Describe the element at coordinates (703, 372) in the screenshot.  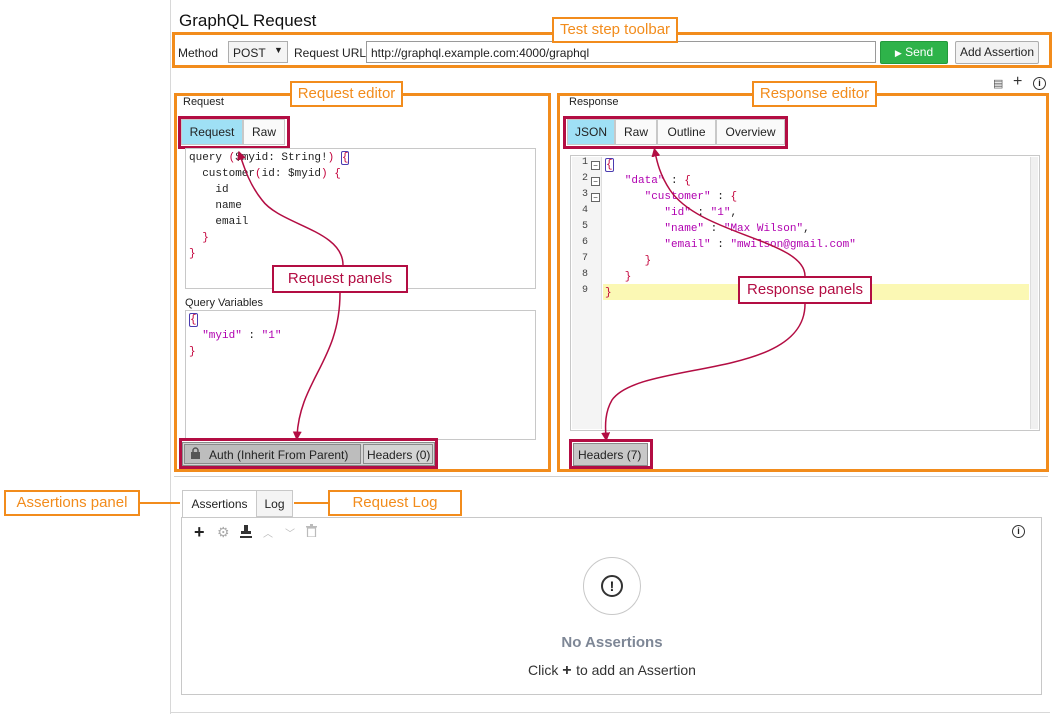
I see `arrow-to-response-bottom-tabs` at that location.